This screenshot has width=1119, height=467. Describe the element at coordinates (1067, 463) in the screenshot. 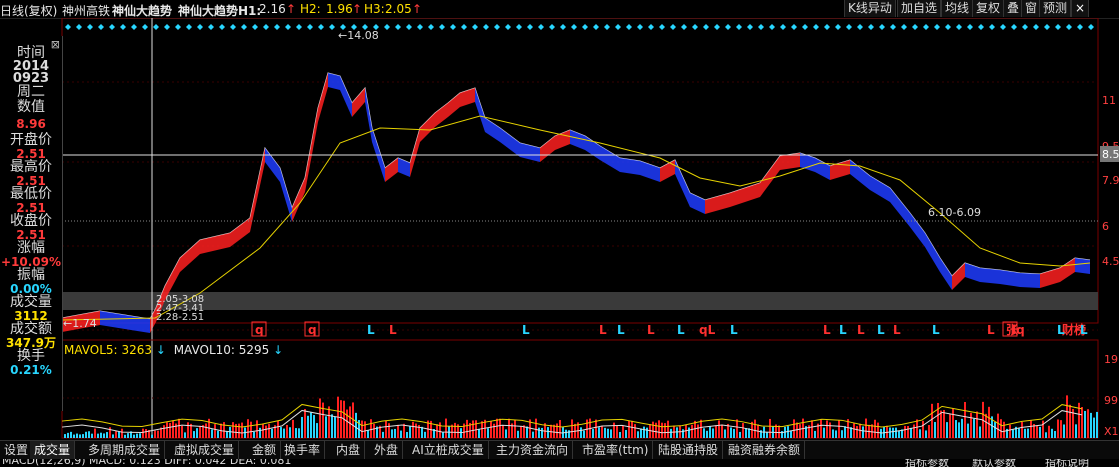

I see `indicator-help-tab: 指标说明` at that location.